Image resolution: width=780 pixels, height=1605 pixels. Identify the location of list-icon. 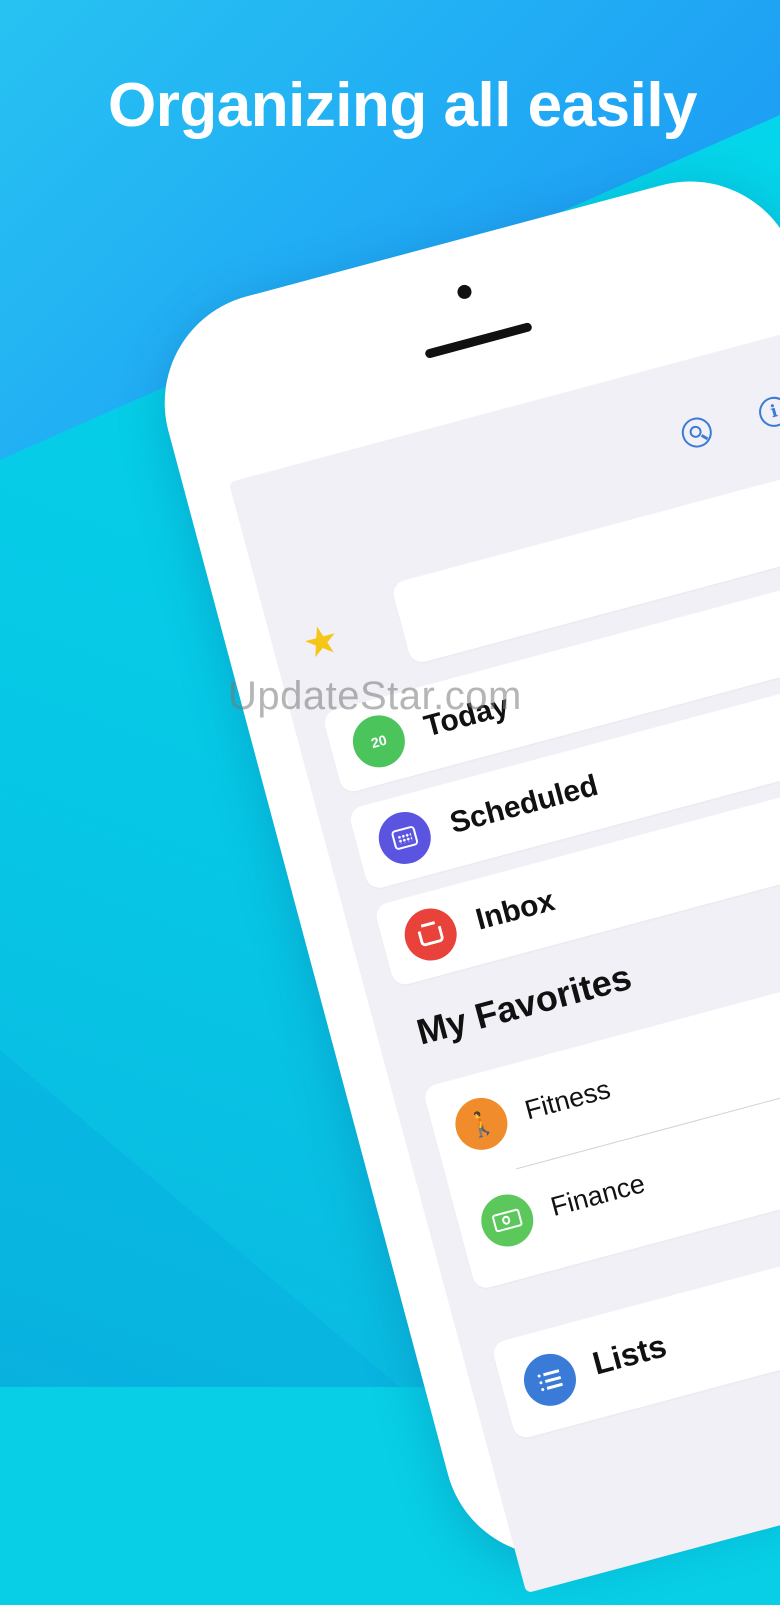
(550, 1379).